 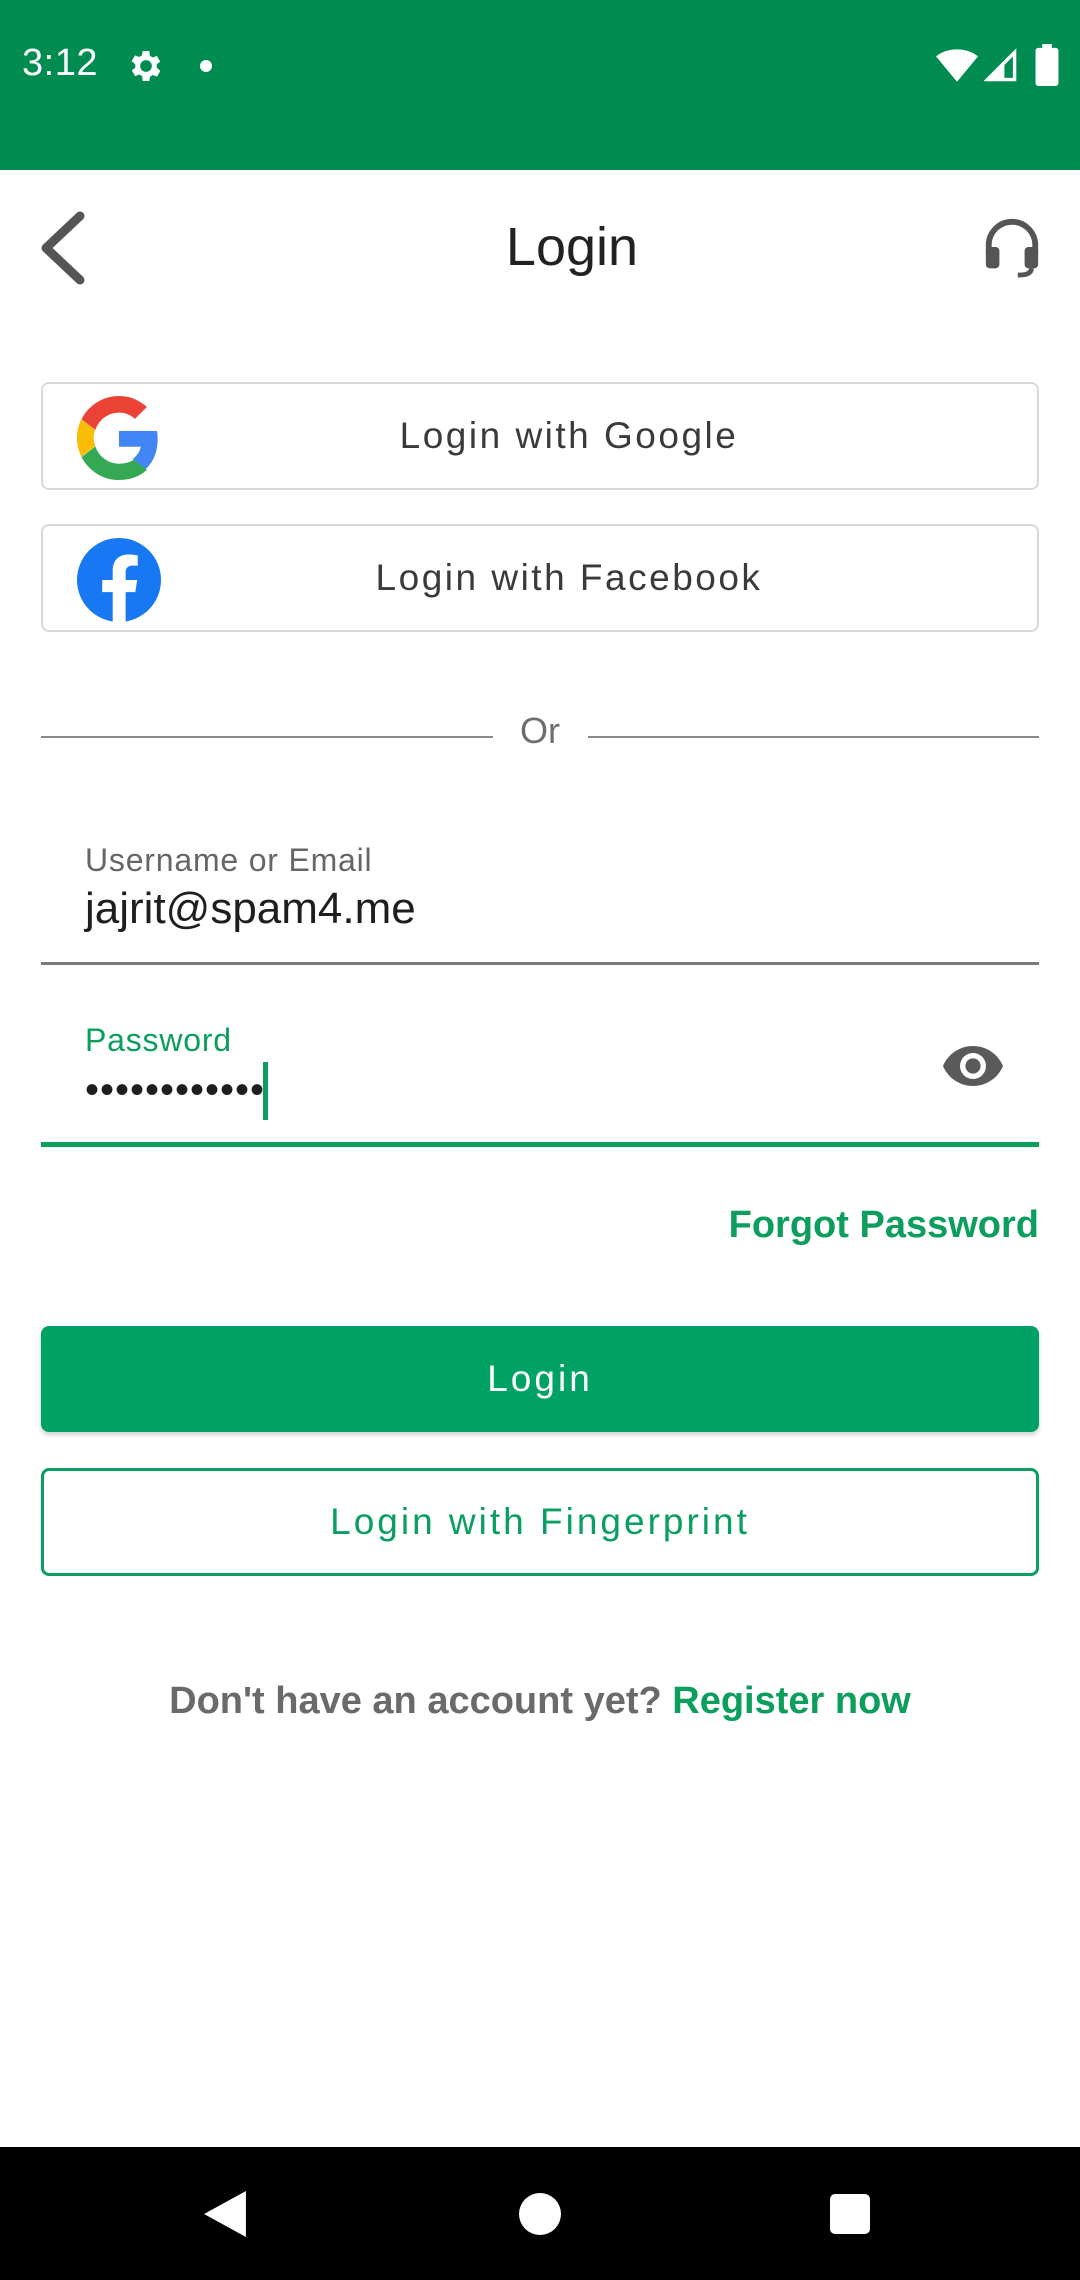 I want to click on register-prompt: Don't have an account yet? Register now, so click(x=540, y=1701).